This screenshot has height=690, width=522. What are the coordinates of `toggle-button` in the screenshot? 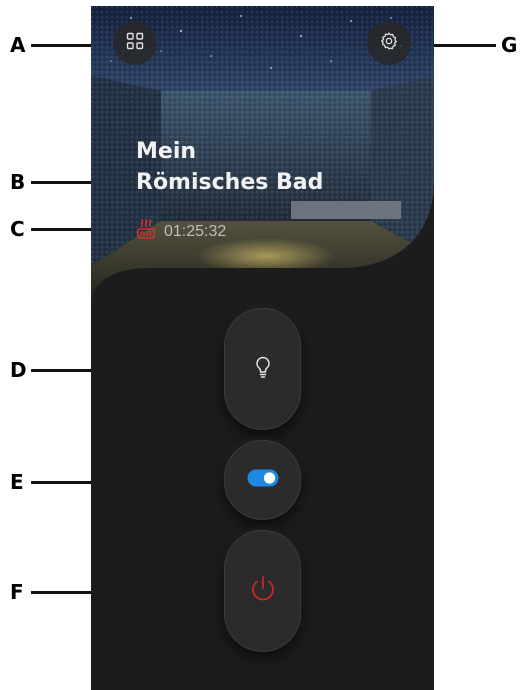 It's located at (262, 480).